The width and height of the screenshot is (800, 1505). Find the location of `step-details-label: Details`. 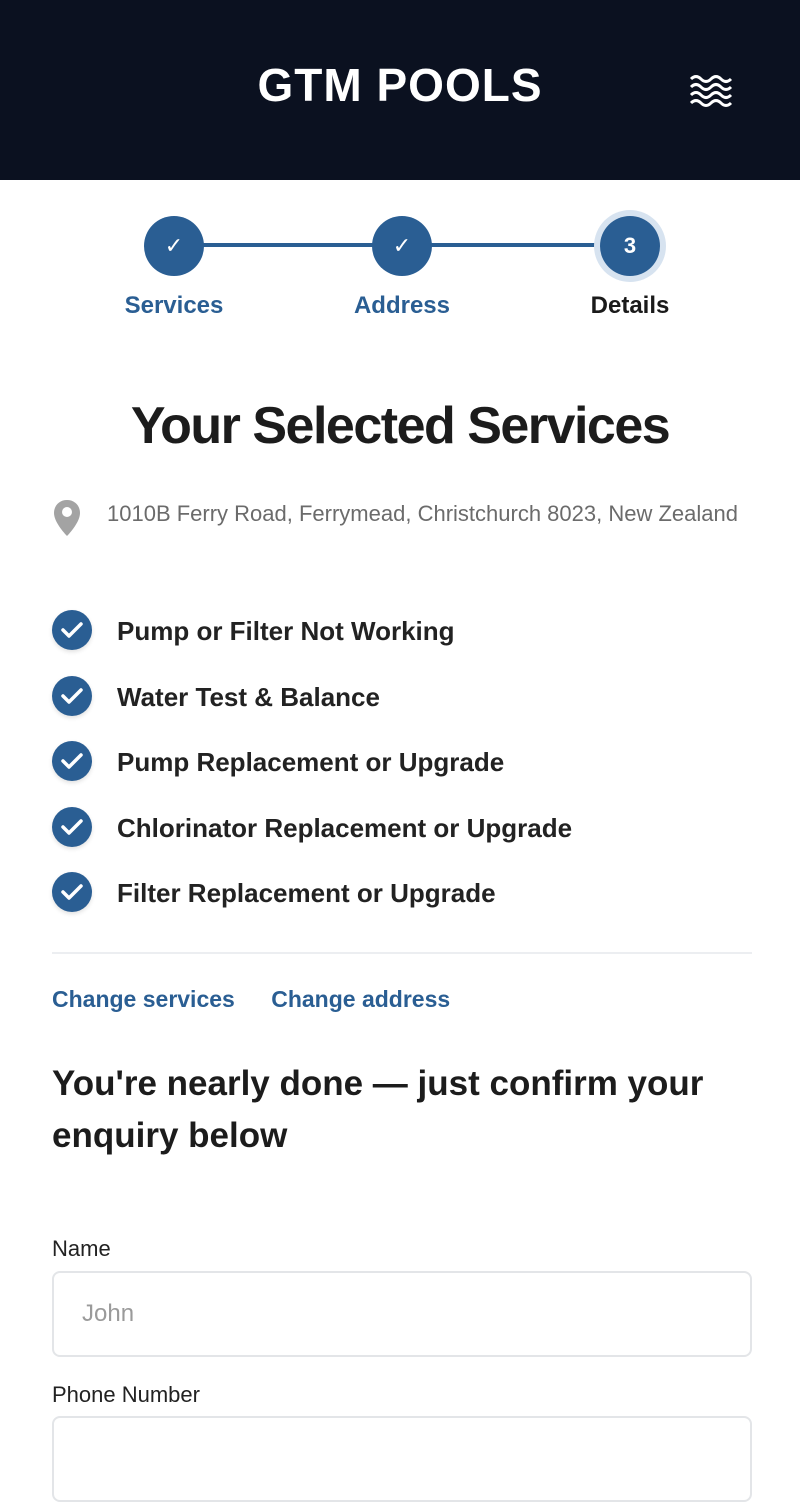

step-details-label: Details is located at coordinates (630, 305).